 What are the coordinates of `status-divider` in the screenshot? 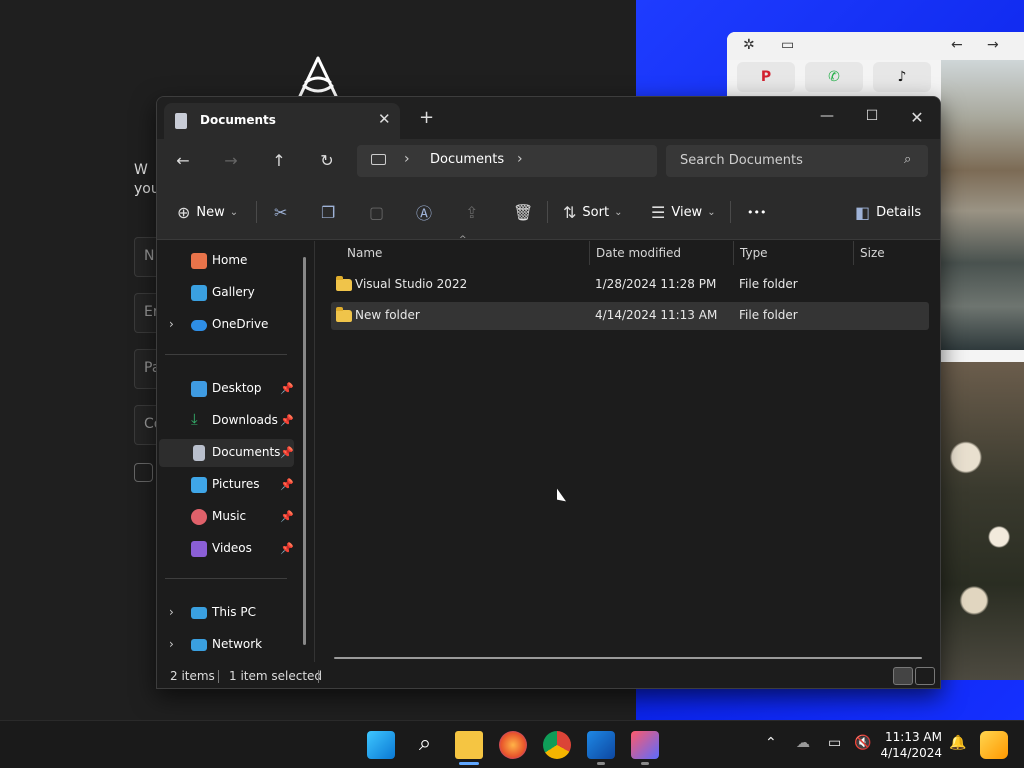 It's located at (318, 676).